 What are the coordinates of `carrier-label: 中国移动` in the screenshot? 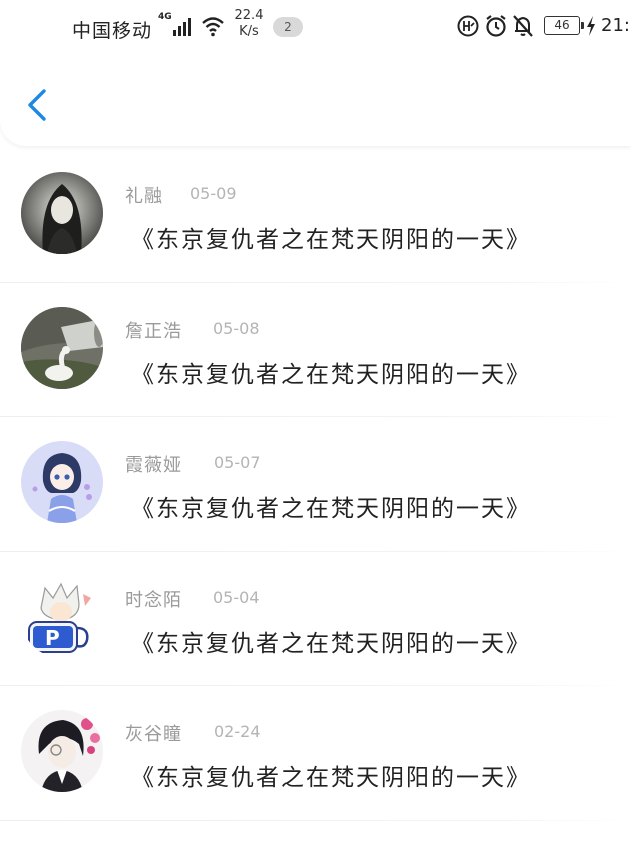 It's located at (112, 31).